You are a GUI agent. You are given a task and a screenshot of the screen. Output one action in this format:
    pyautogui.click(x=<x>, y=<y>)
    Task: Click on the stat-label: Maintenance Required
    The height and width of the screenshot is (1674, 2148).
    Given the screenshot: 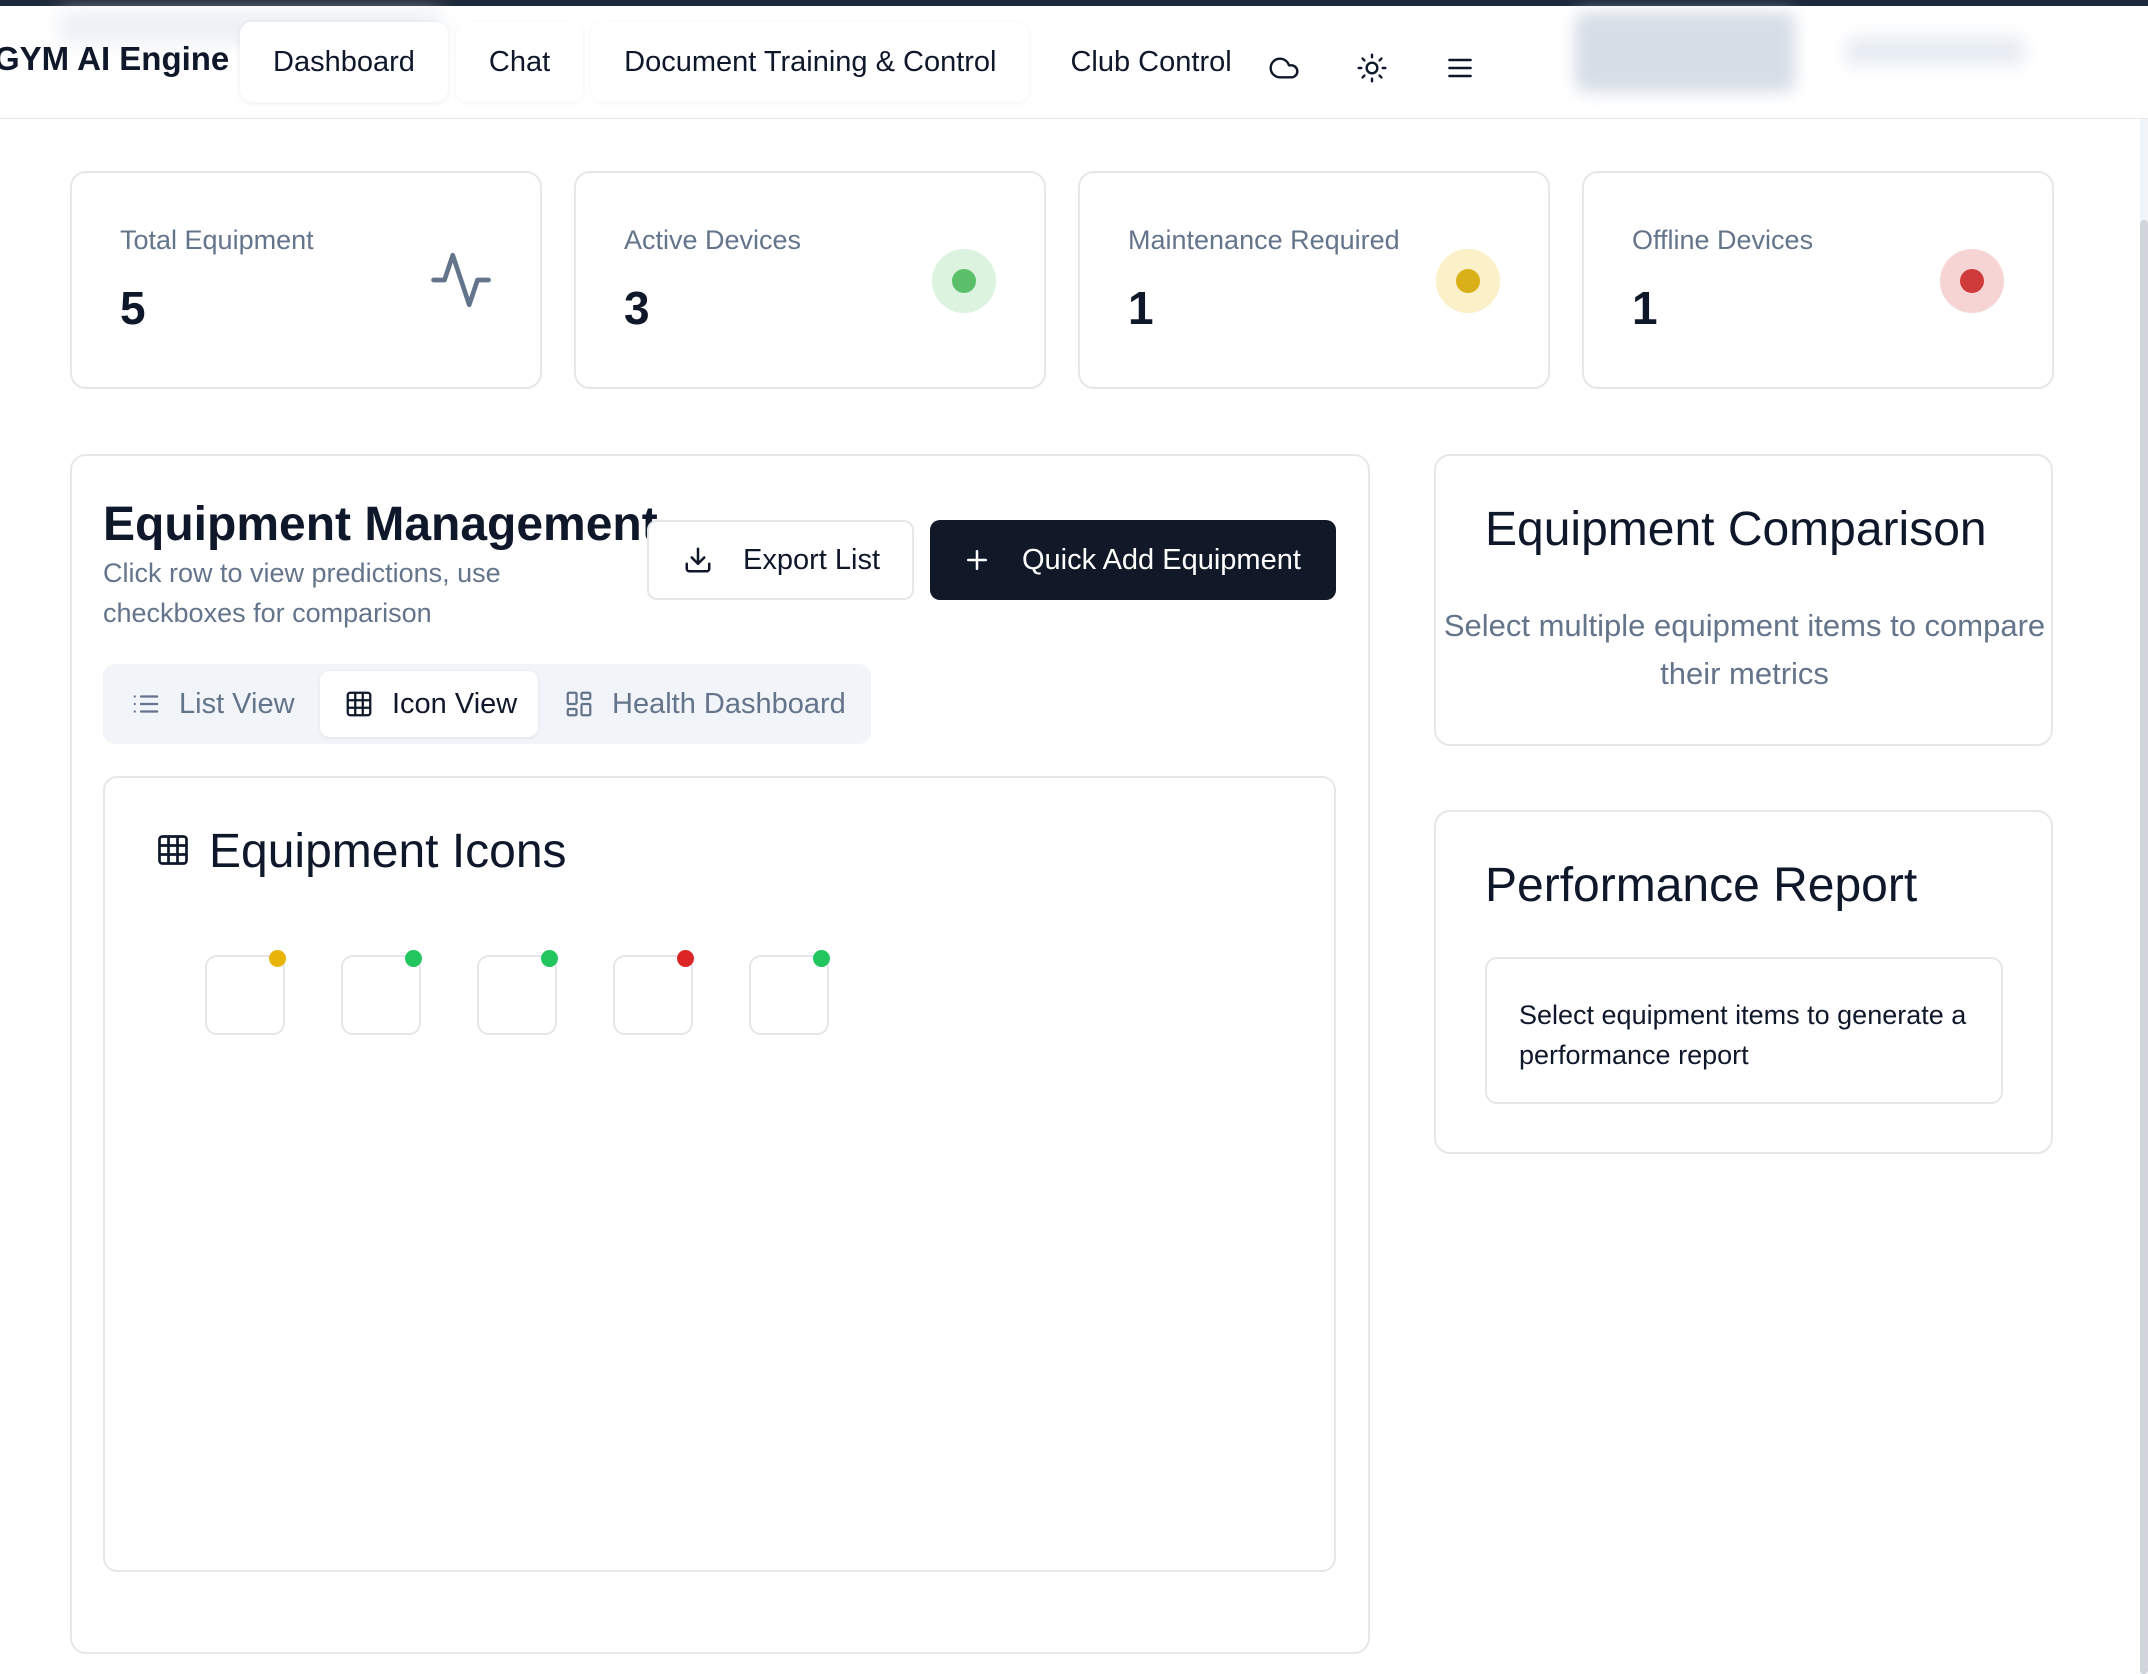 What is the action you would take?
    pyautogui.click(x=1264, y=240)
    